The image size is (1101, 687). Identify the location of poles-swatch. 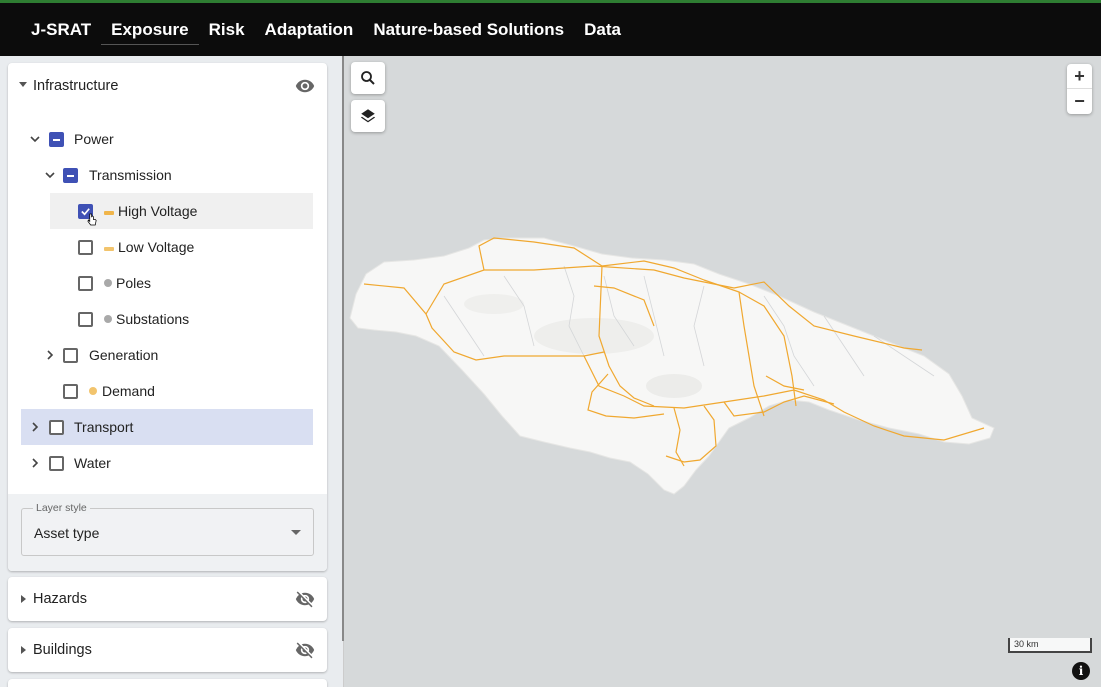
(108, 283).